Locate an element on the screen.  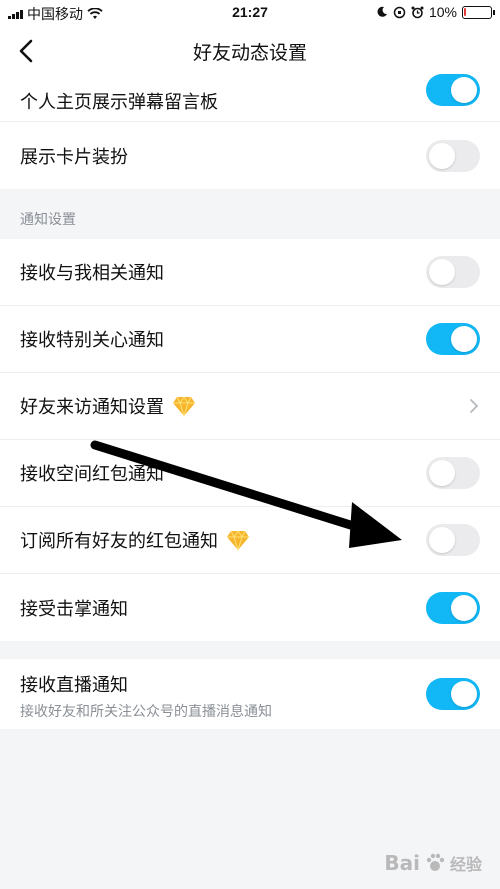
orientation-lock-icon is located at coordinates (399, 12).